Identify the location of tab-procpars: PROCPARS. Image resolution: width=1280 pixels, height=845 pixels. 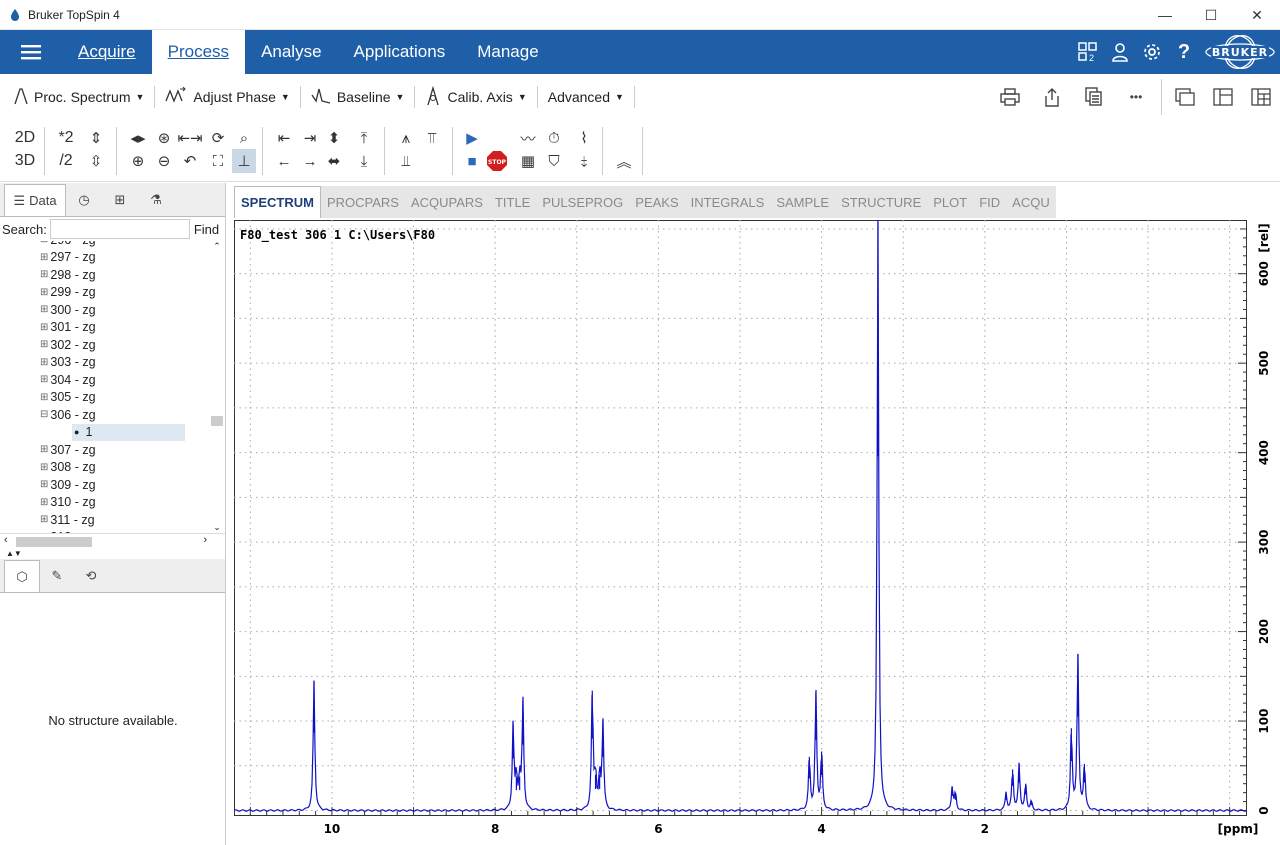
(363, 202).